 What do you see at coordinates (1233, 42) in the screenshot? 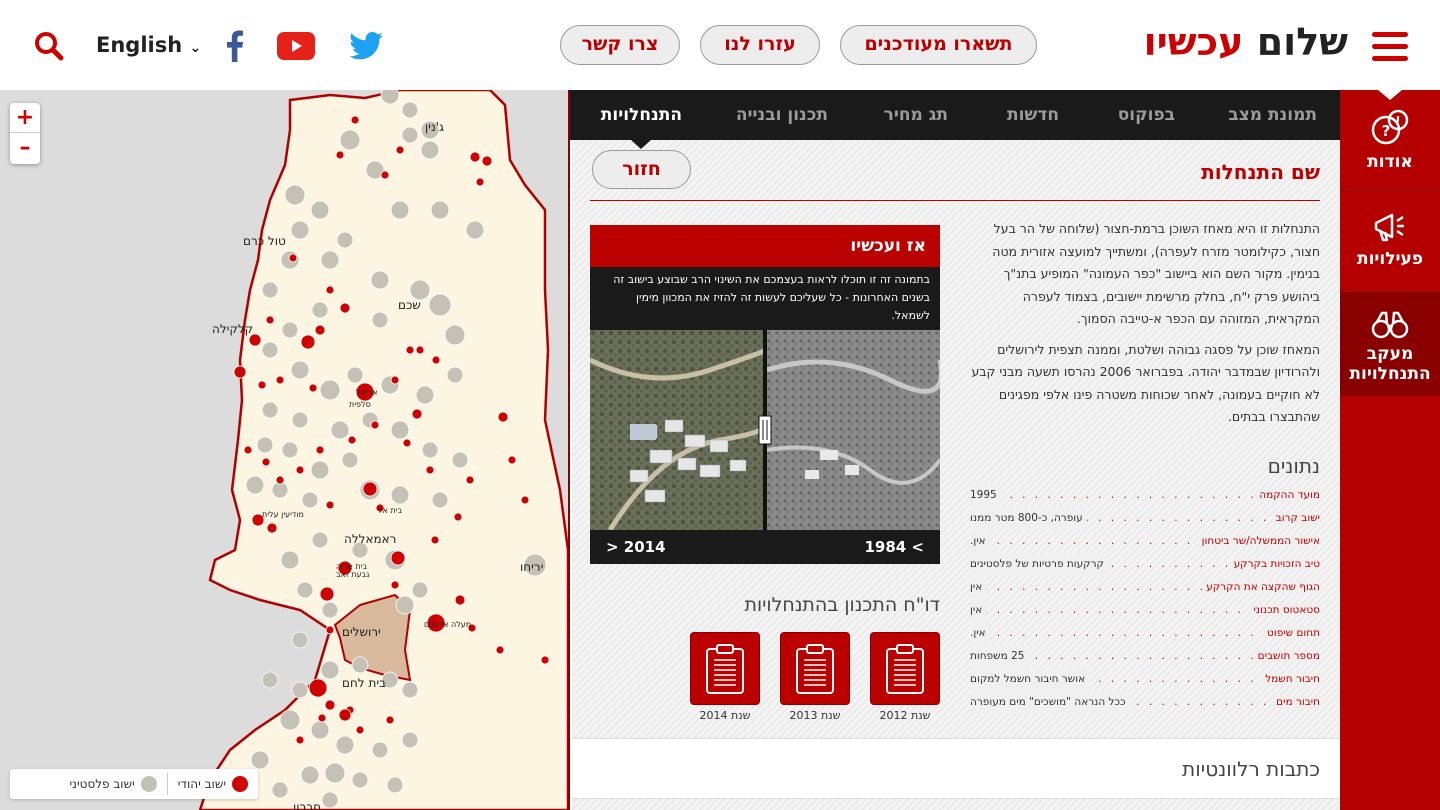
I see `site-logo: שלום עכשיו` at bounding box center [1233, 42].